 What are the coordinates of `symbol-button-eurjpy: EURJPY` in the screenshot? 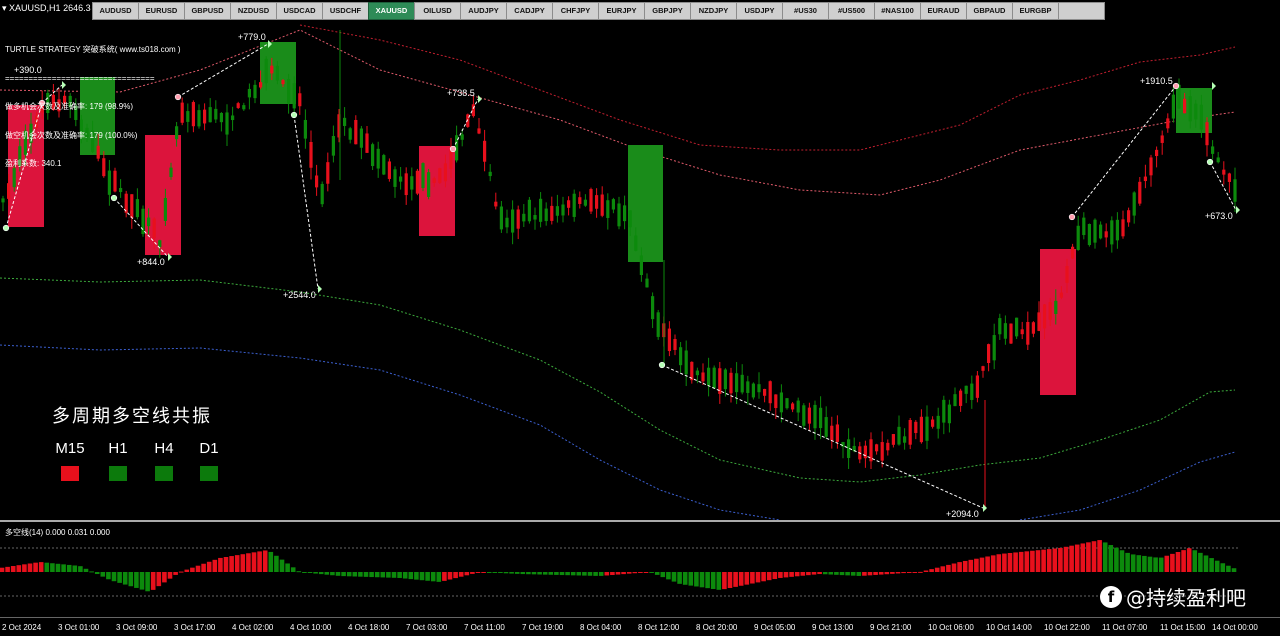 It's located at (621, 11).